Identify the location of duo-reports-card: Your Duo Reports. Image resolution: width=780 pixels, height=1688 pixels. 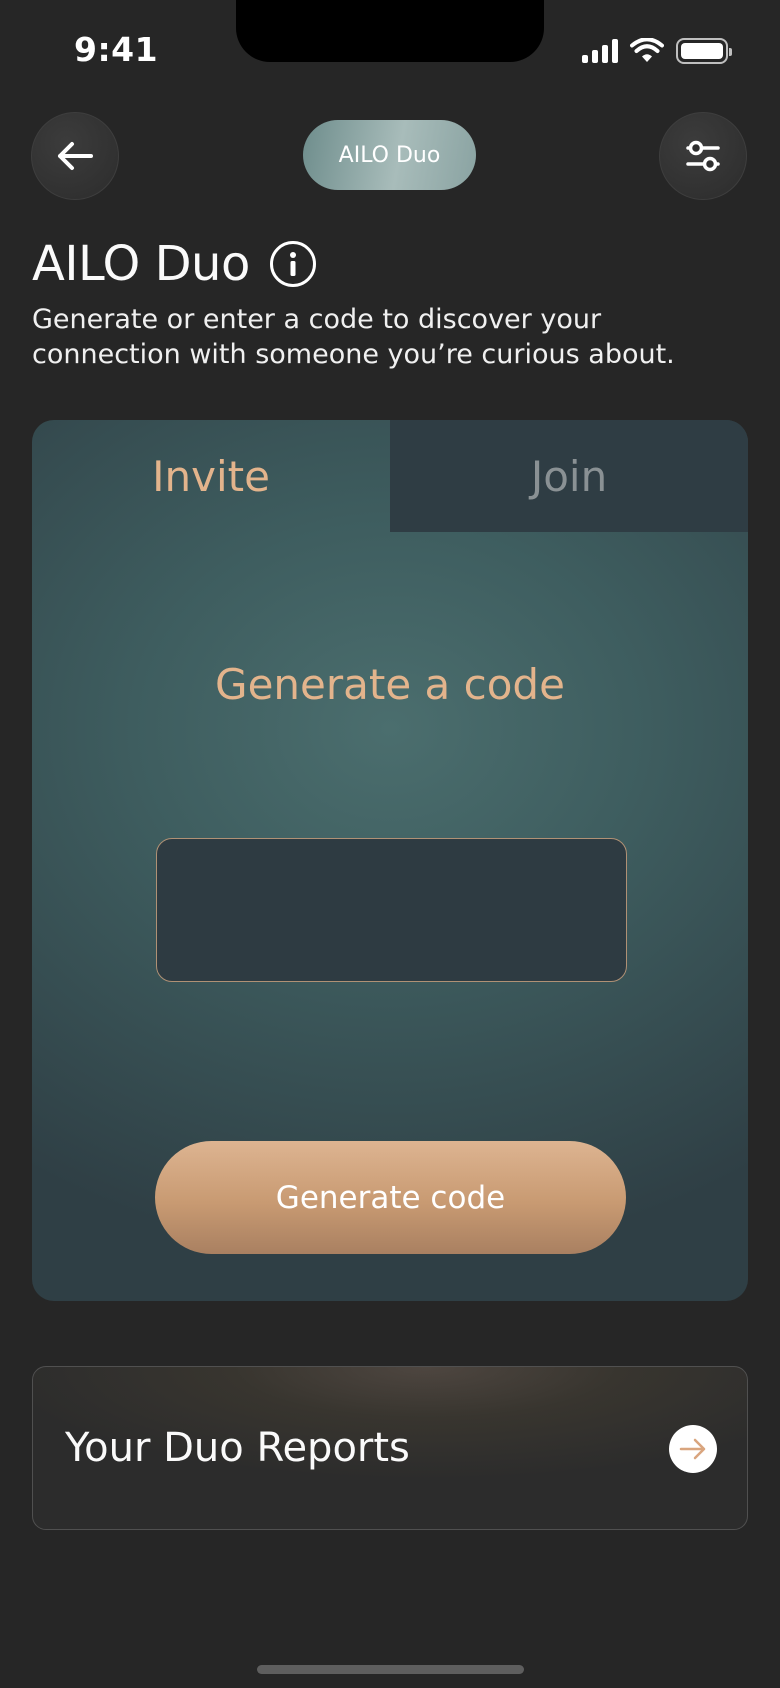
(390, 1448).